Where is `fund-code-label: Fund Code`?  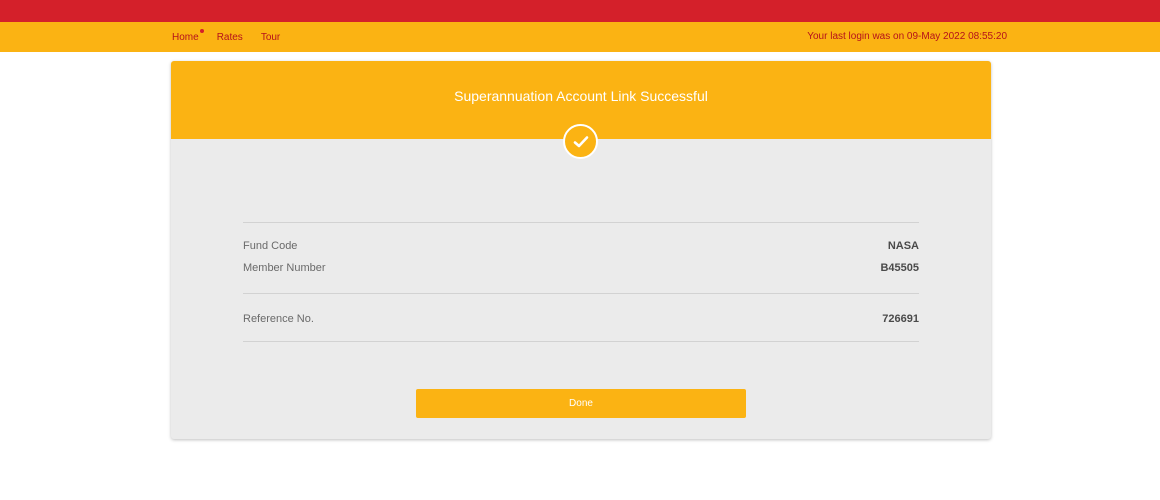
fund-code-label: Fund Code is located at coordinates (270, 246).